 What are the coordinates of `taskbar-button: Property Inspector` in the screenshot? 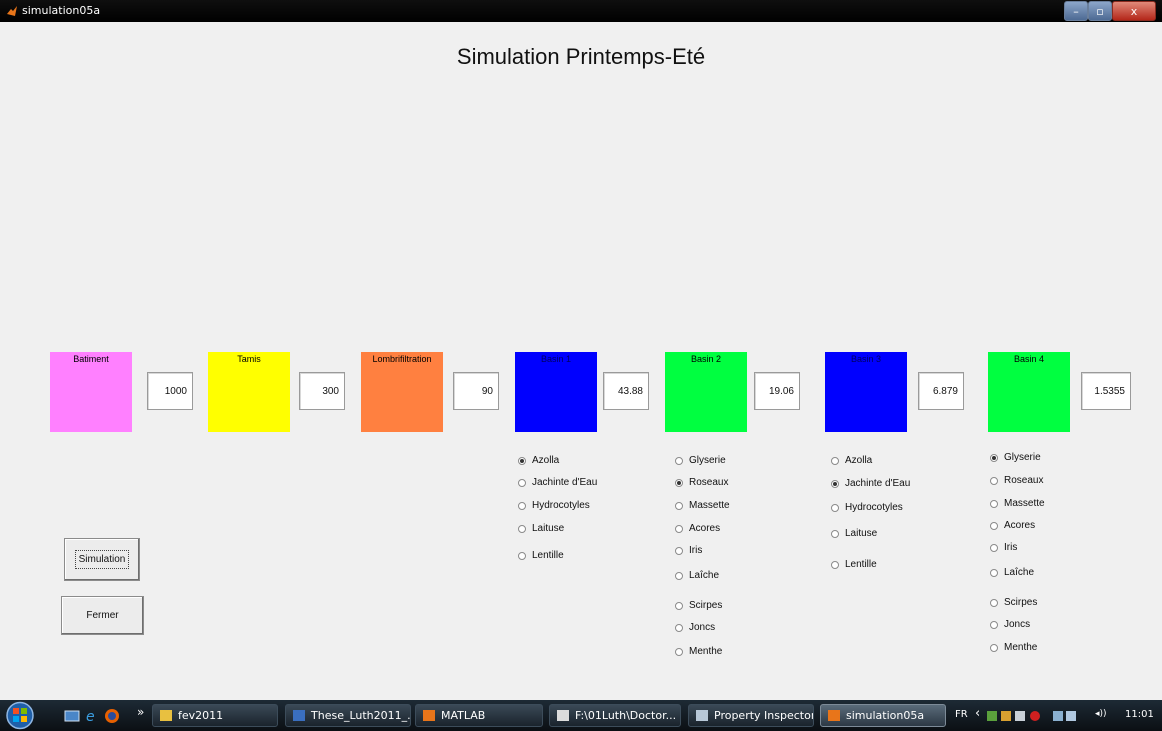 It's located at (751, 715).